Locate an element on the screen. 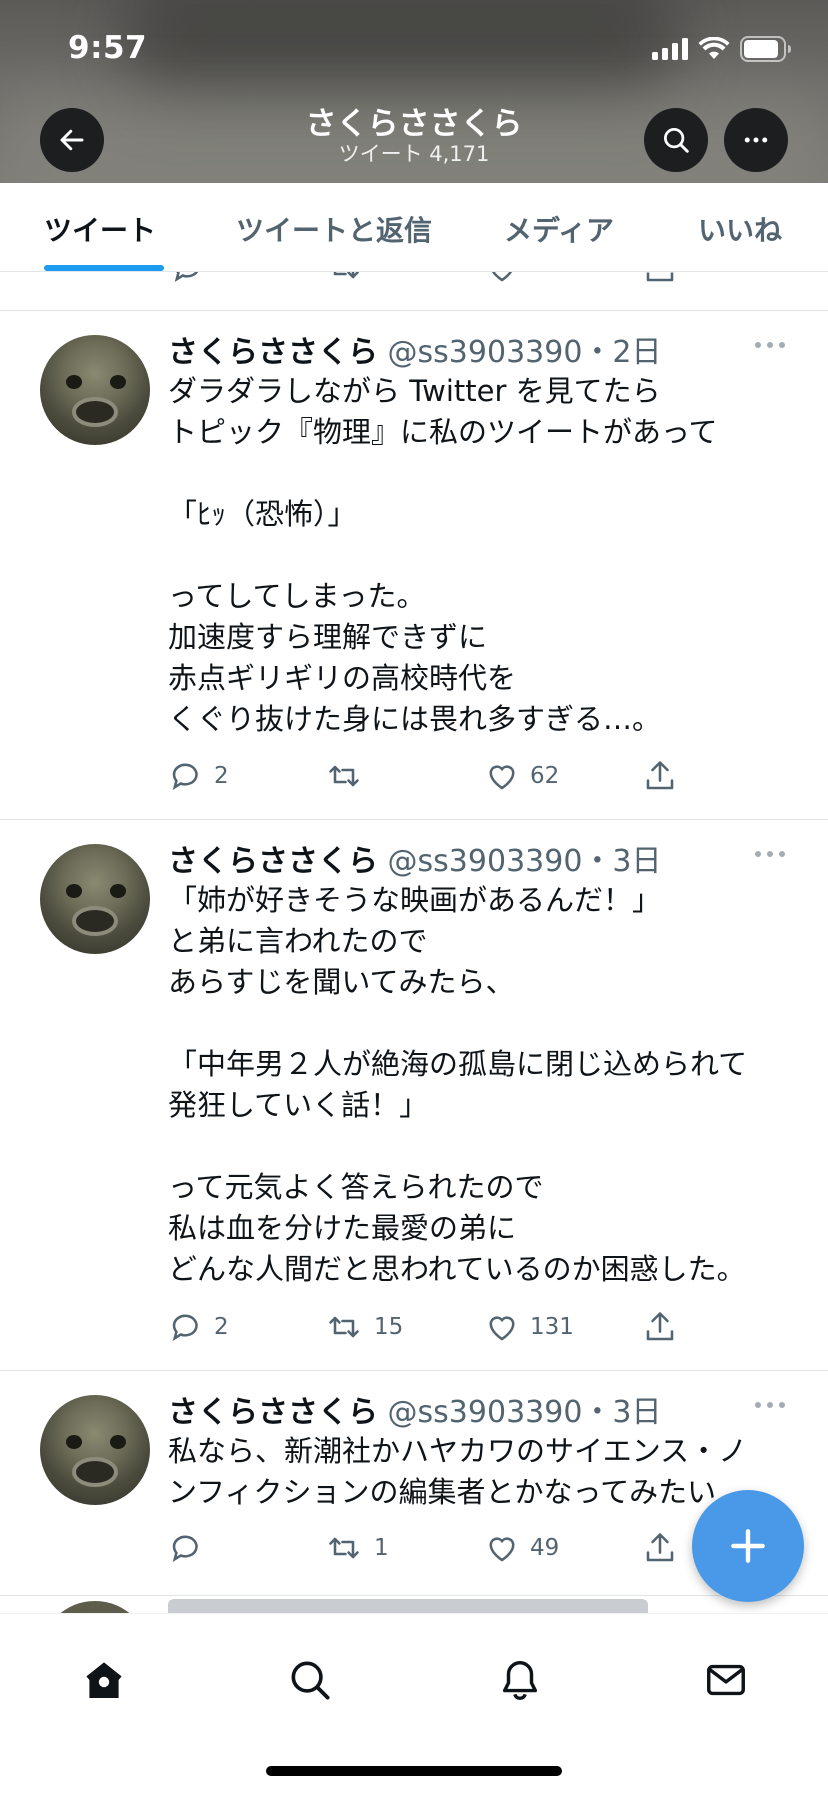 The width and height of the screenshot is (828, 1793). search-button is located at coordinates (676, 140).